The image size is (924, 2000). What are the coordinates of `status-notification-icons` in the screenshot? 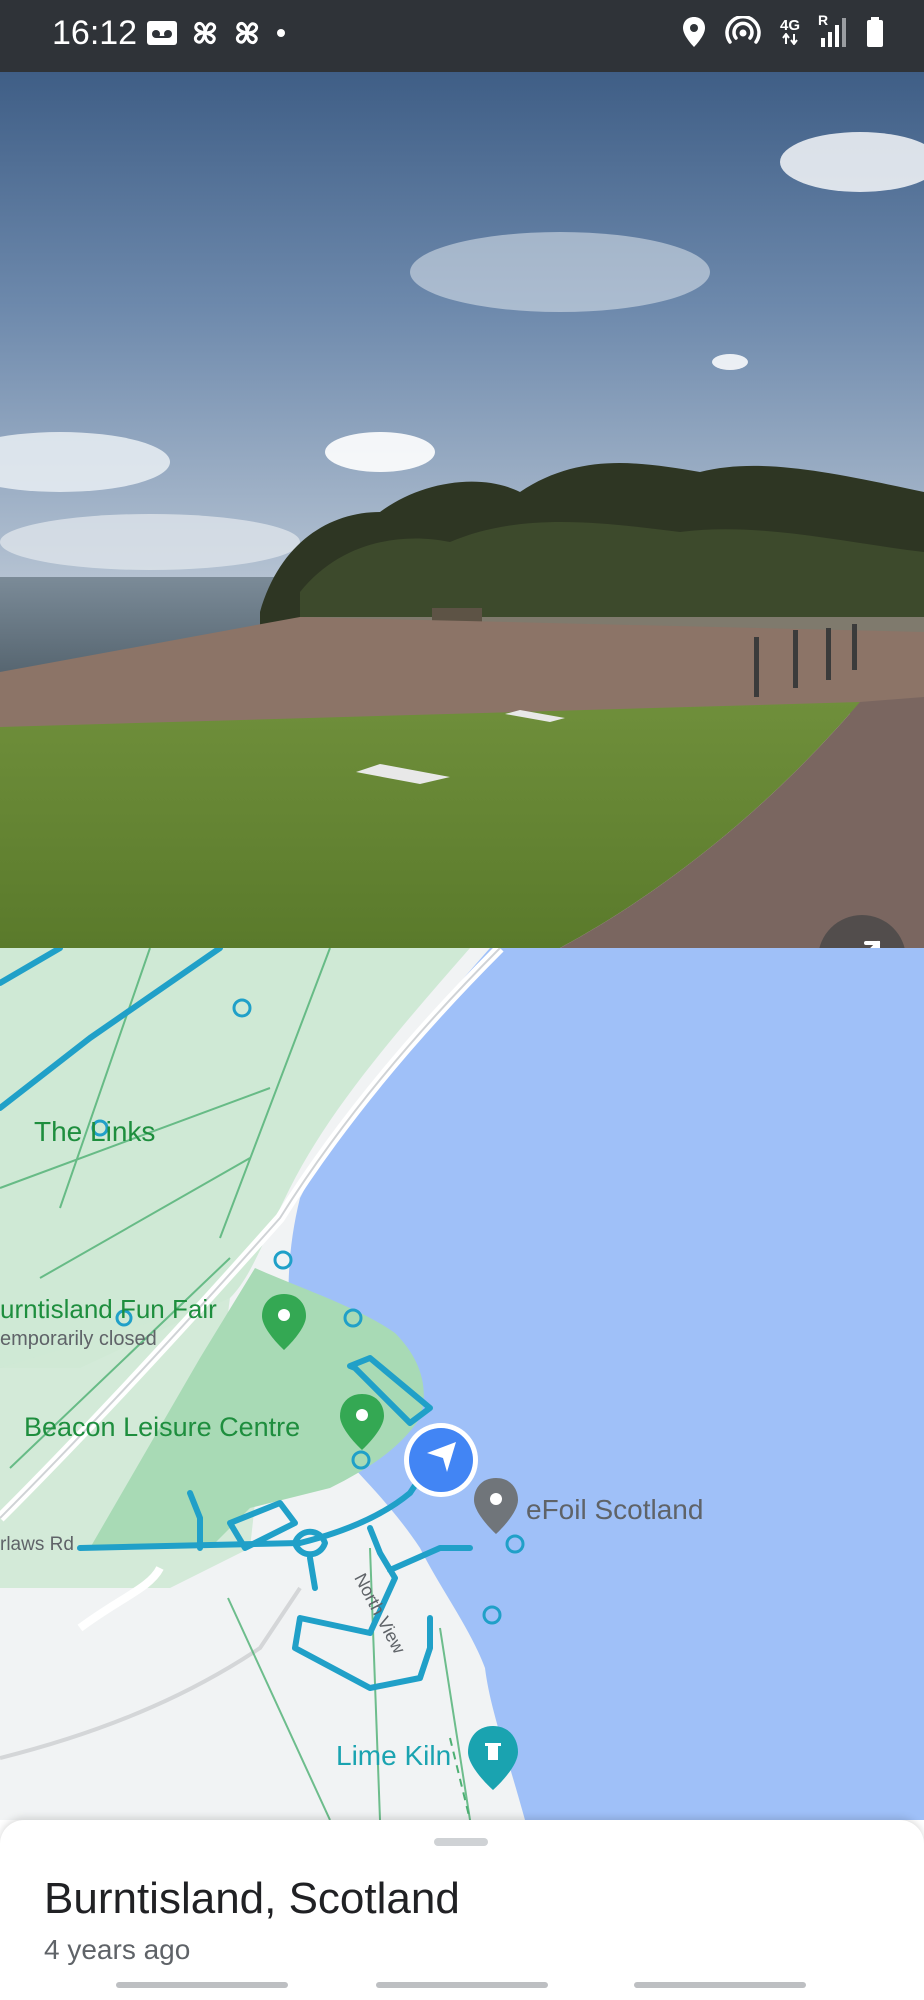 It's located at (217, 33).